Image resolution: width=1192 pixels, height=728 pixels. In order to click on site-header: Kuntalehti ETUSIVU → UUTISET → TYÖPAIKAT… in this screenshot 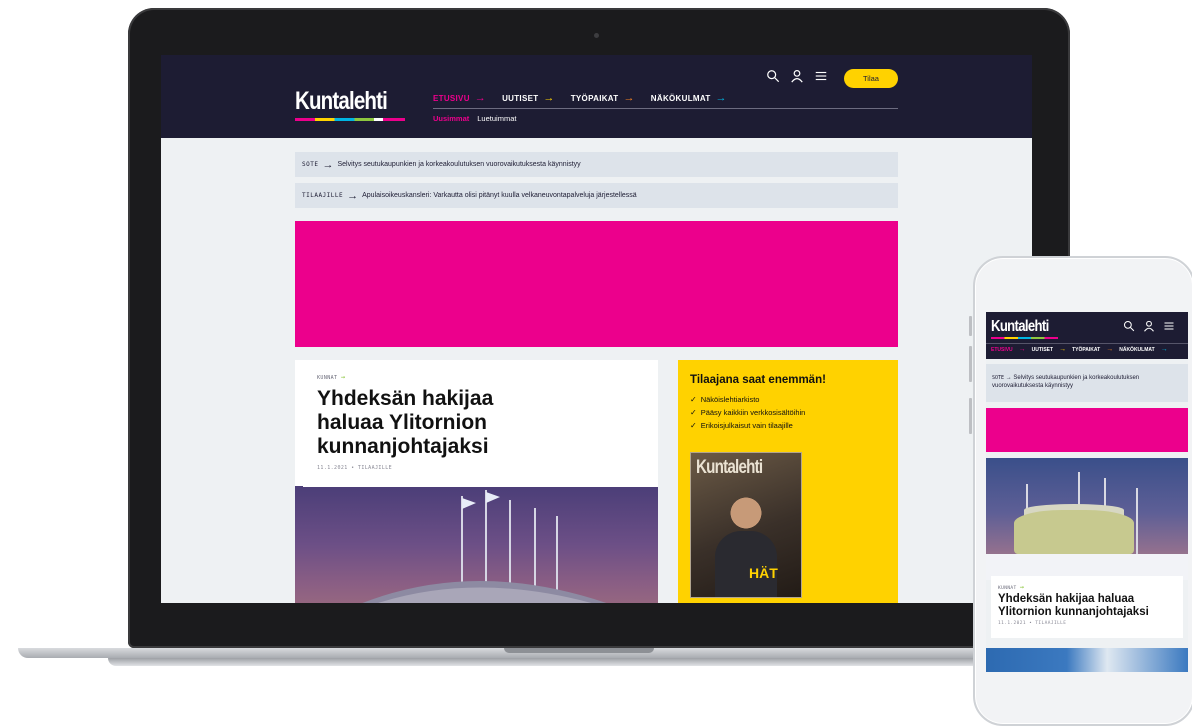, I will do `click(596, 96)`.